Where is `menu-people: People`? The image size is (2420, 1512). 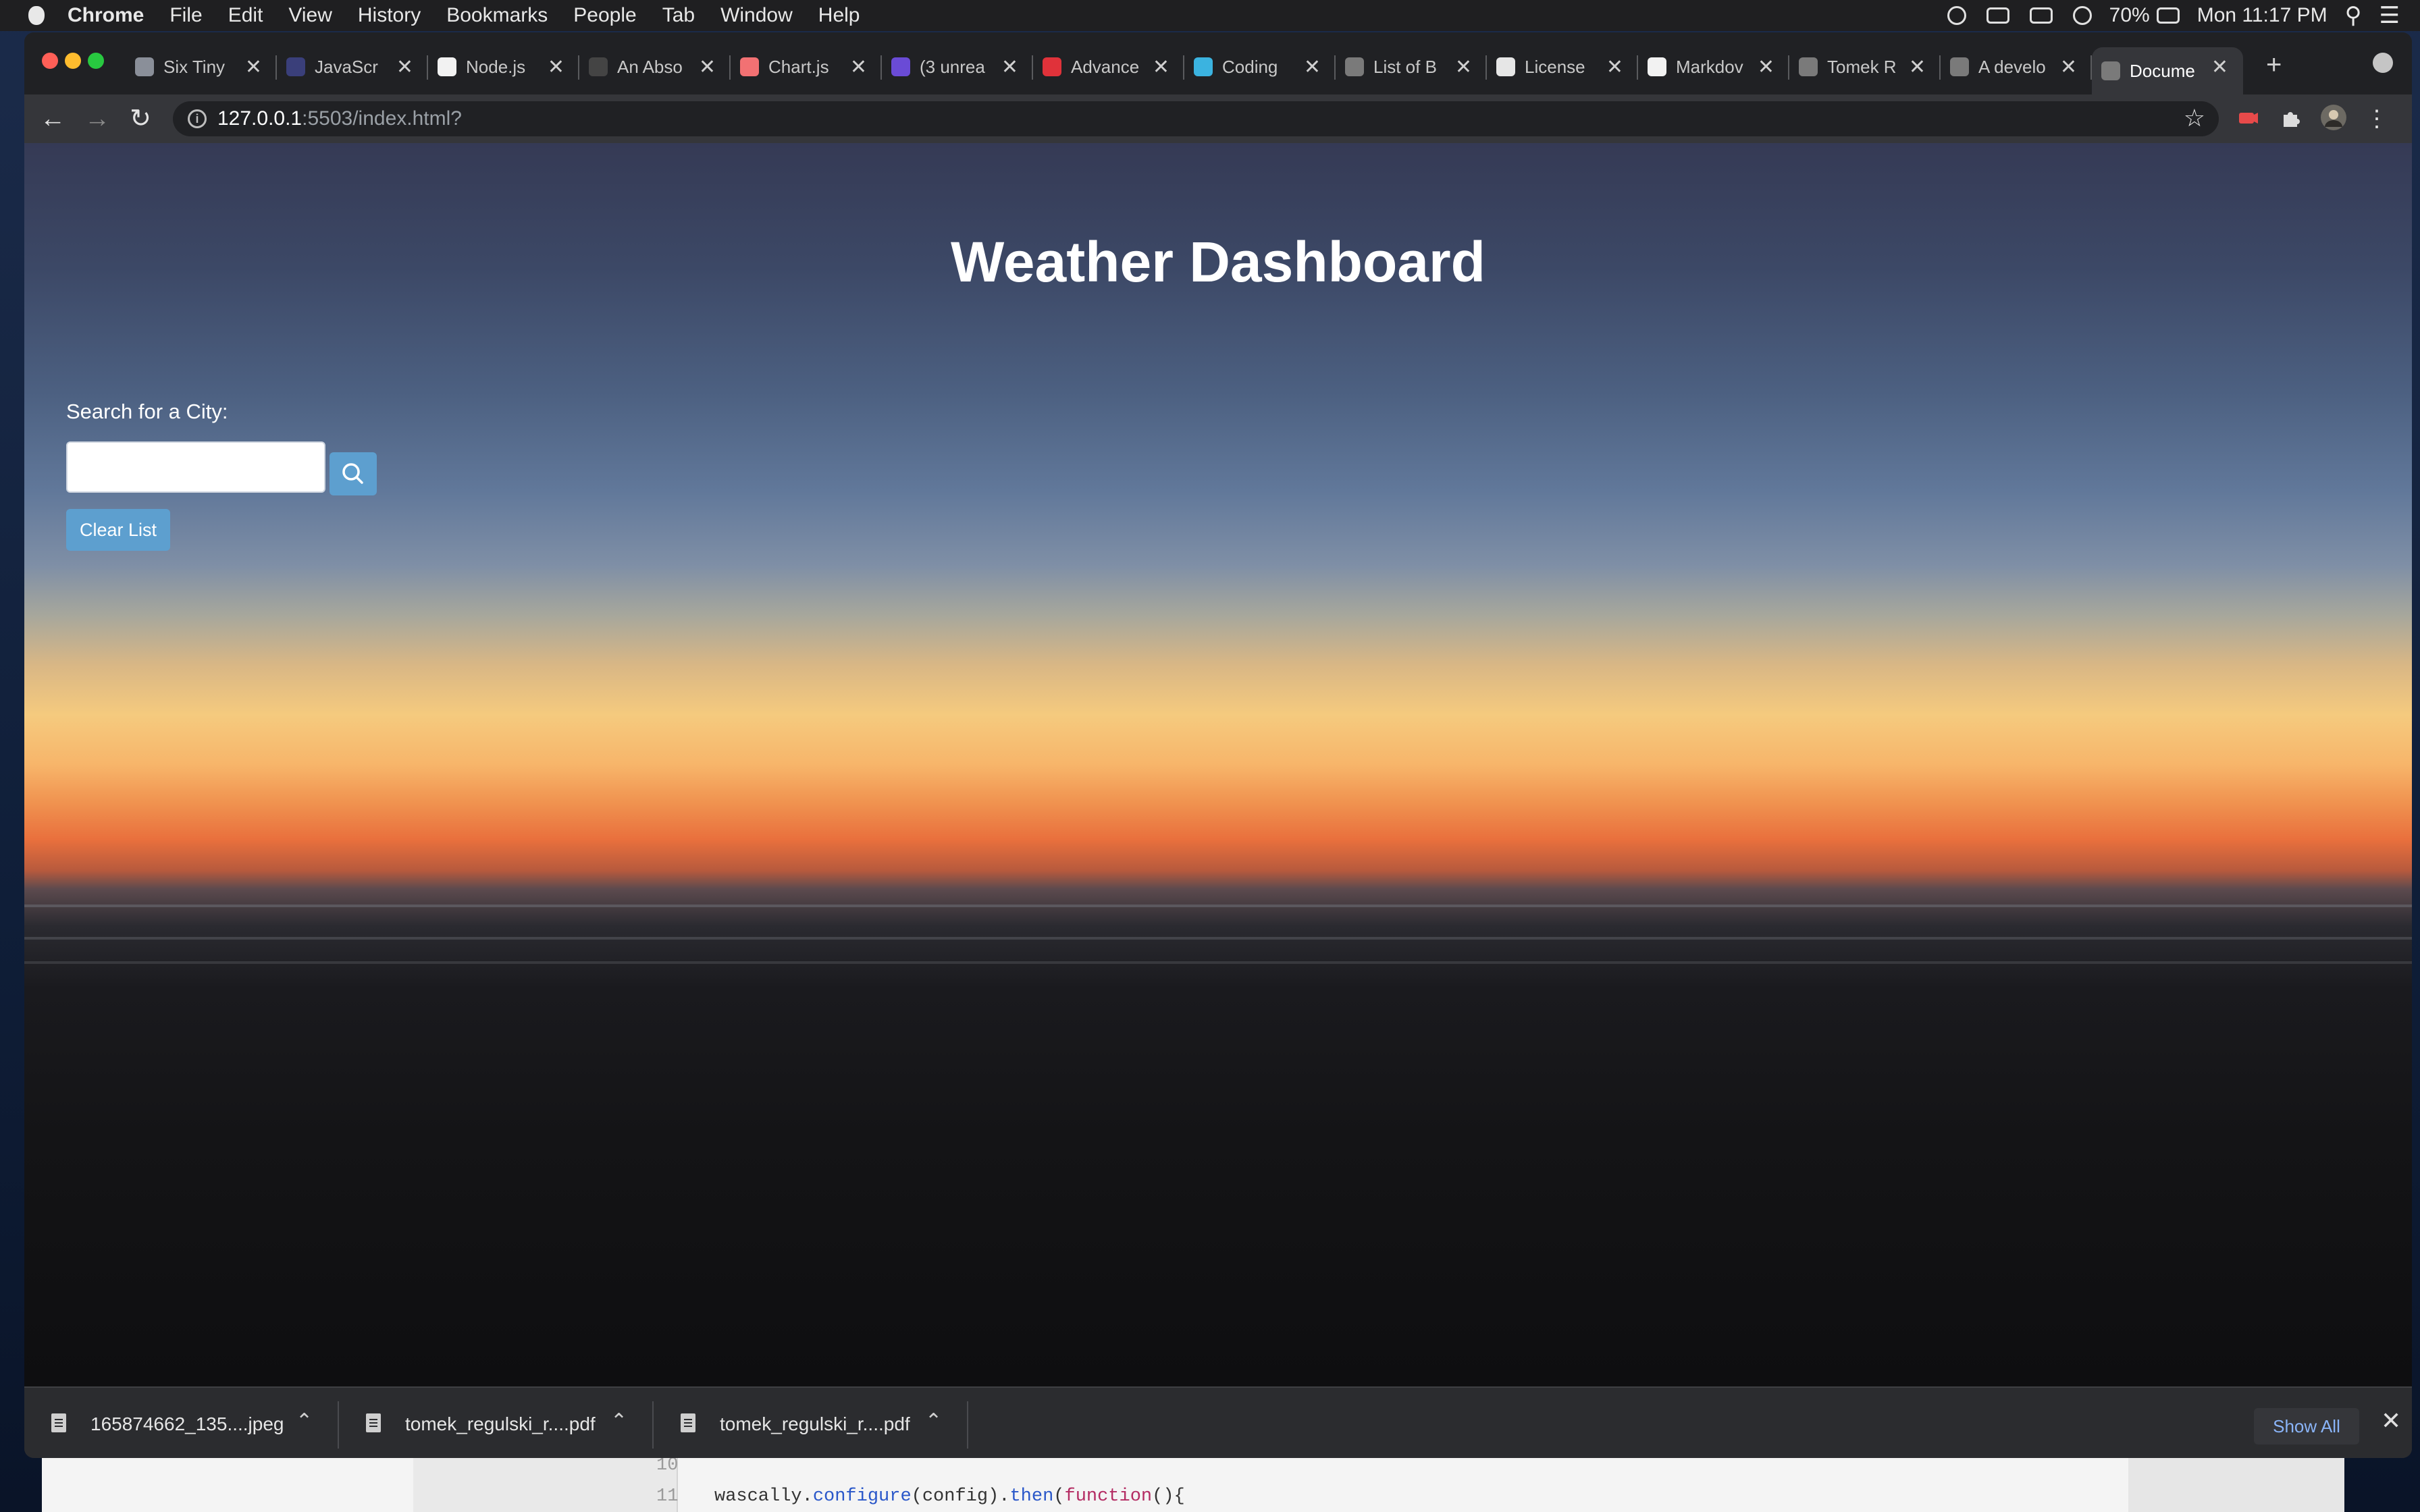
menu-people: People is located at coordinates (604, 15).